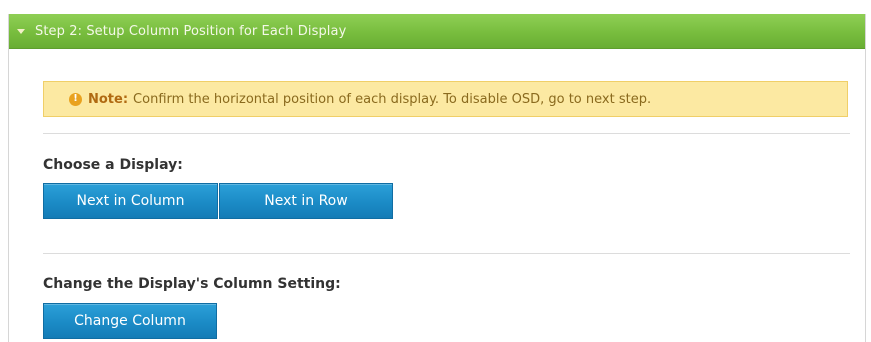 The width and height of the screenshot is (871, 342). Describe the element at coordinates (130, 321) in the screenshot. I see `change-column-button: Change Column` at that location.